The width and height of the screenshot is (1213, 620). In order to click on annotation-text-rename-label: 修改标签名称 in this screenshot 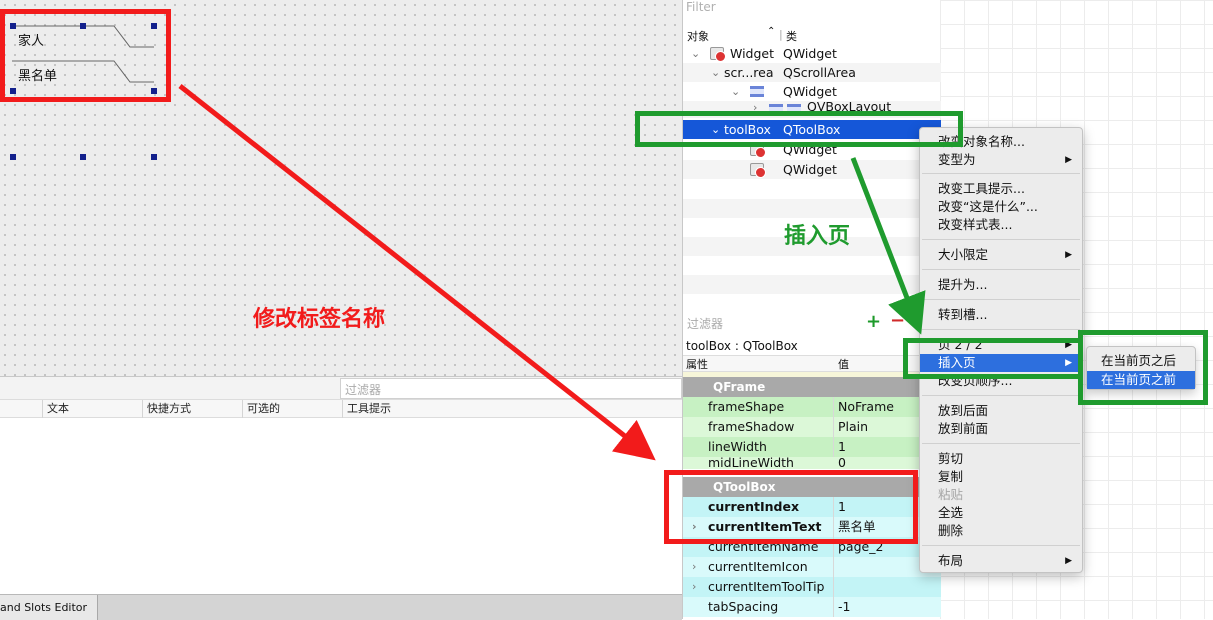, I will do `click(319, 319)`.